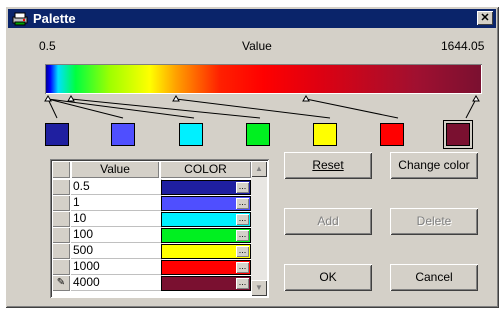 The height and width of the screenshot is (315, 504). I want to click on value-cell: 0.5, so click(116, 187).